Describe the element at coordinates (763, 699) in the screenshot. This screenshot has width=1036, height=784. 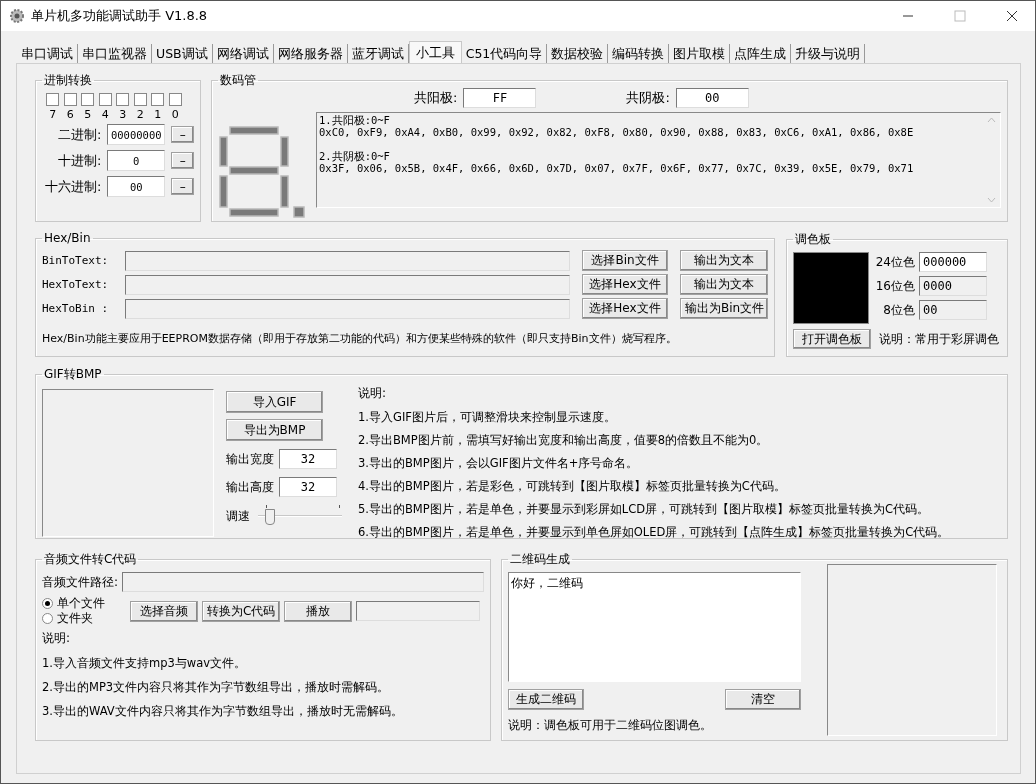
I see `clear-button: 清空` at that location.